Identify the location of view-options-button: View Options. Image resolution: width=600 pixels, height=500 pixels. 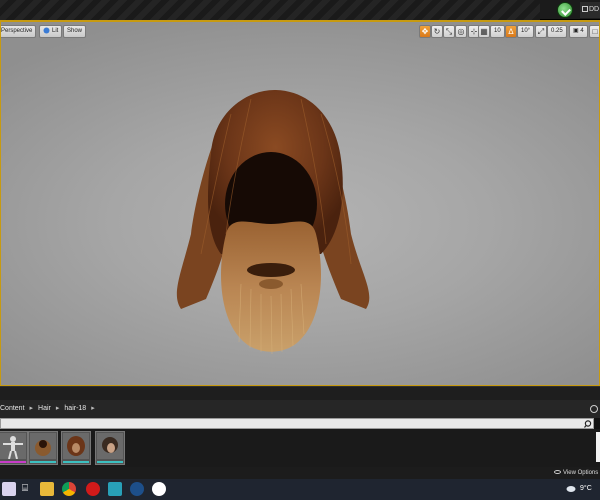
(576, 473).